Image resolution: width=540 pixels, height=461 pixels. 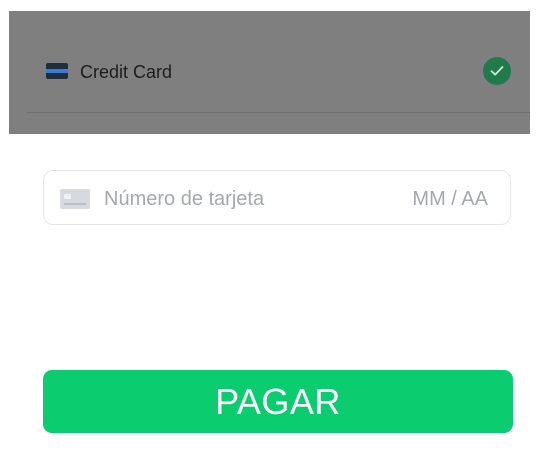 What do you see at coordinates (126, 72) in the screenshot?
I see `payment-method-label: Credit Card` at bounding box center [126, 72].